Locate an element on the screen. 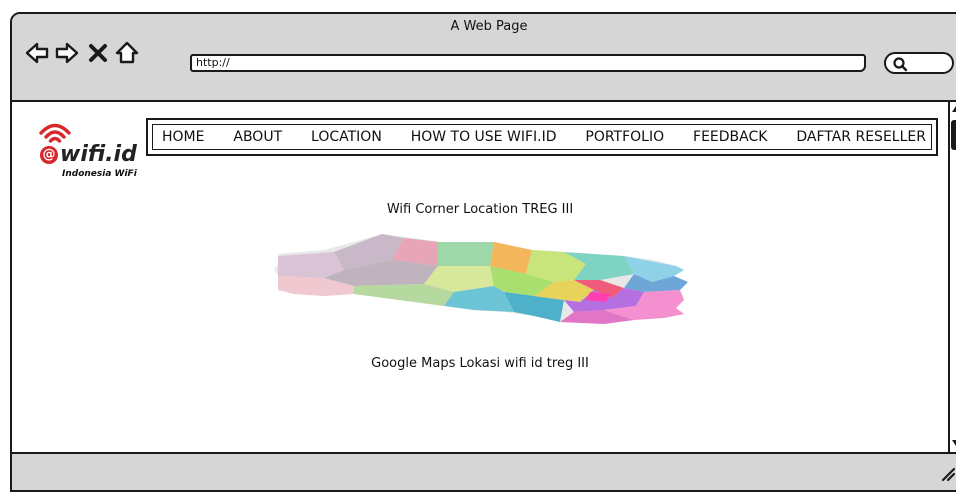  nav-how-to-use: HOW TO USE WIFI.ID is located at coordinates (484, 137).